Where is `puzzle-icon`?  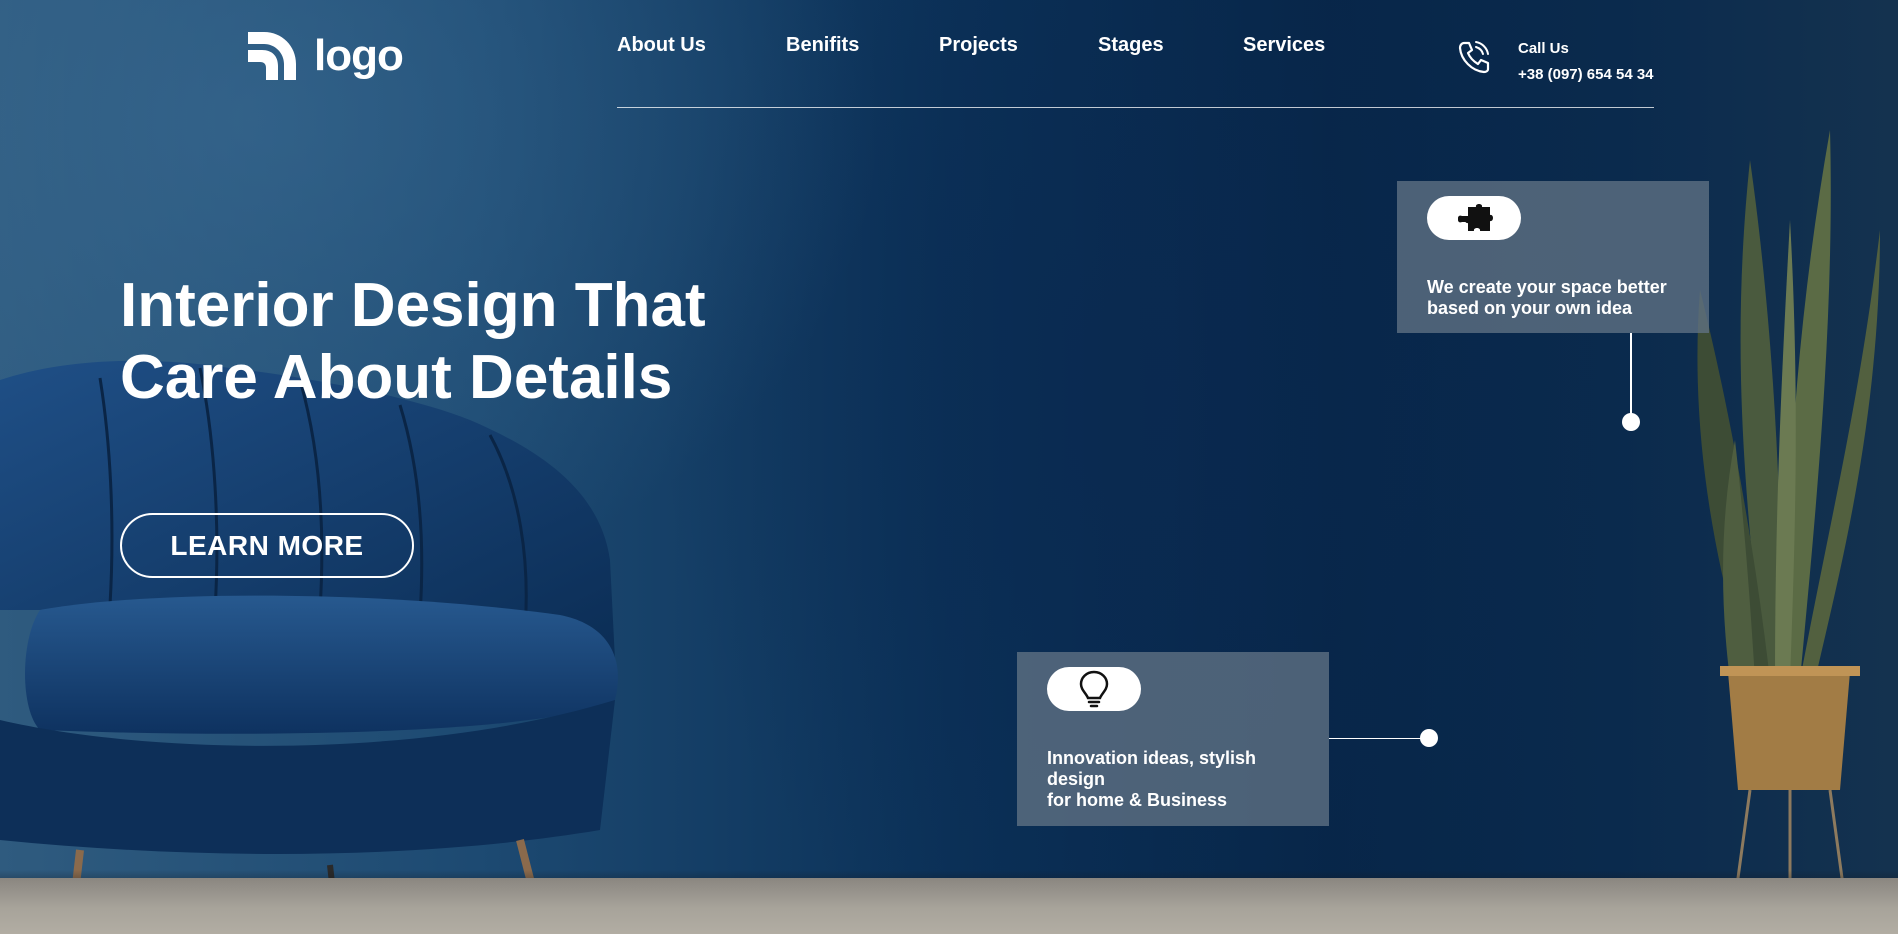 puzzle-icon is located at coordinates (1475, 217).